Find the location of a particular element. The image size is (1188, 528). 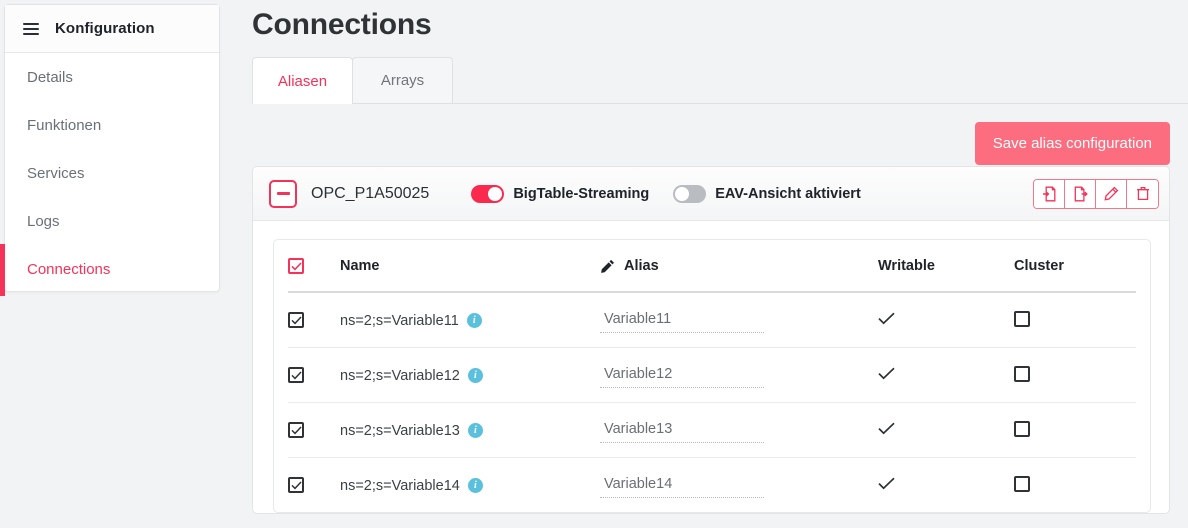

sidebar-item-label: Details is located at coordinates (50, 77).